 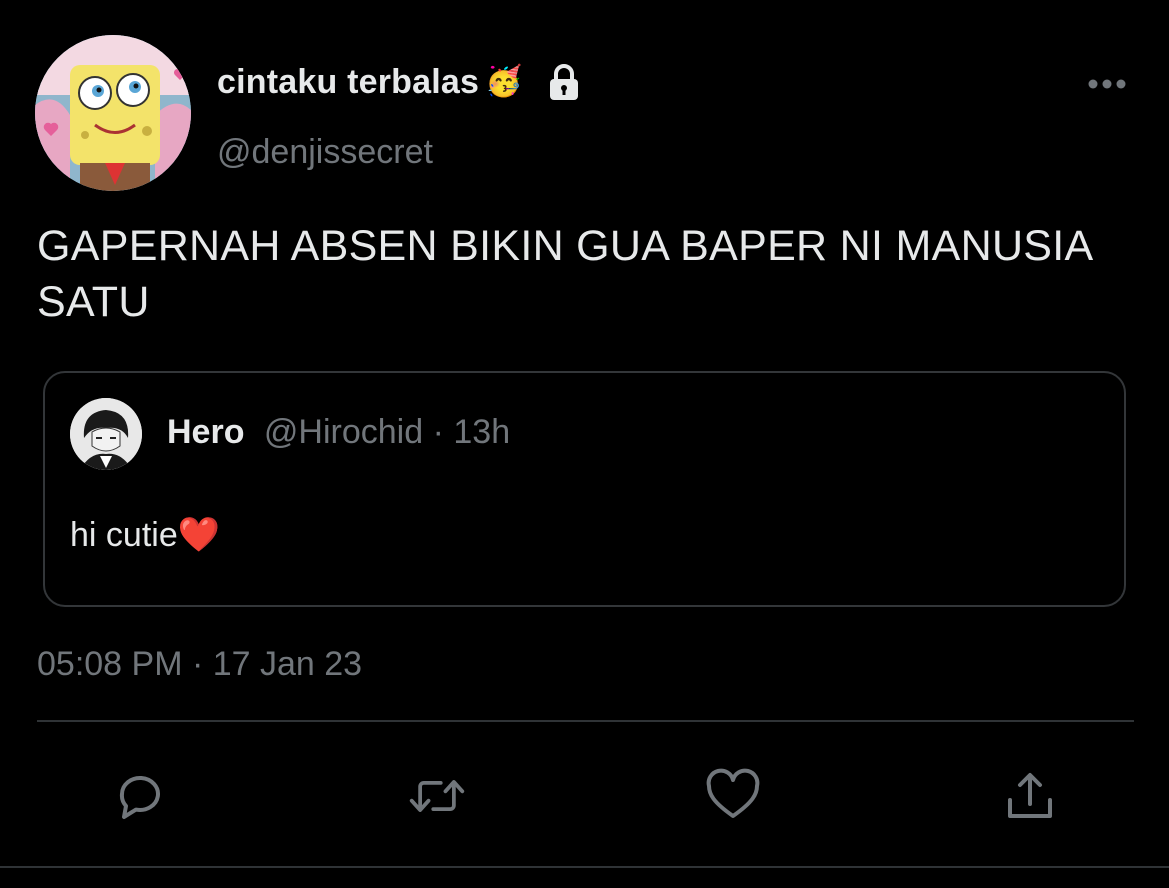 I want to click on share-icon, so click(x=1030, y=795).